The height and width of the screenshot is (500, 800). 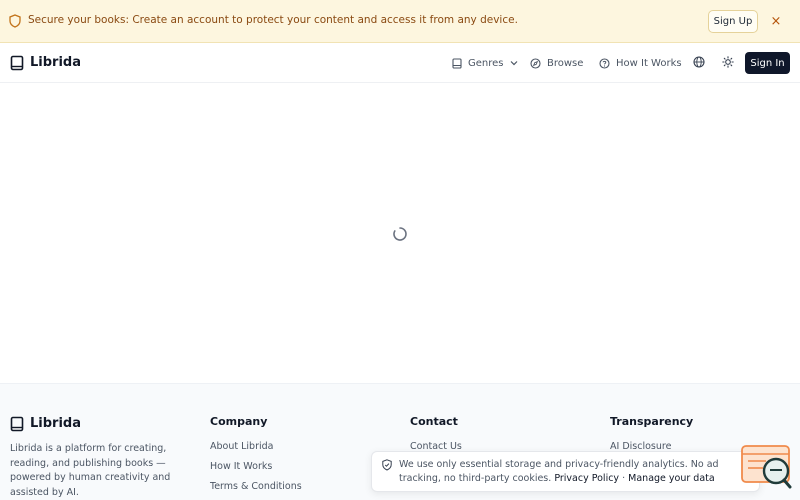 I want to click on footer-transparency-title: Transparency, so click(x=652, y=421).